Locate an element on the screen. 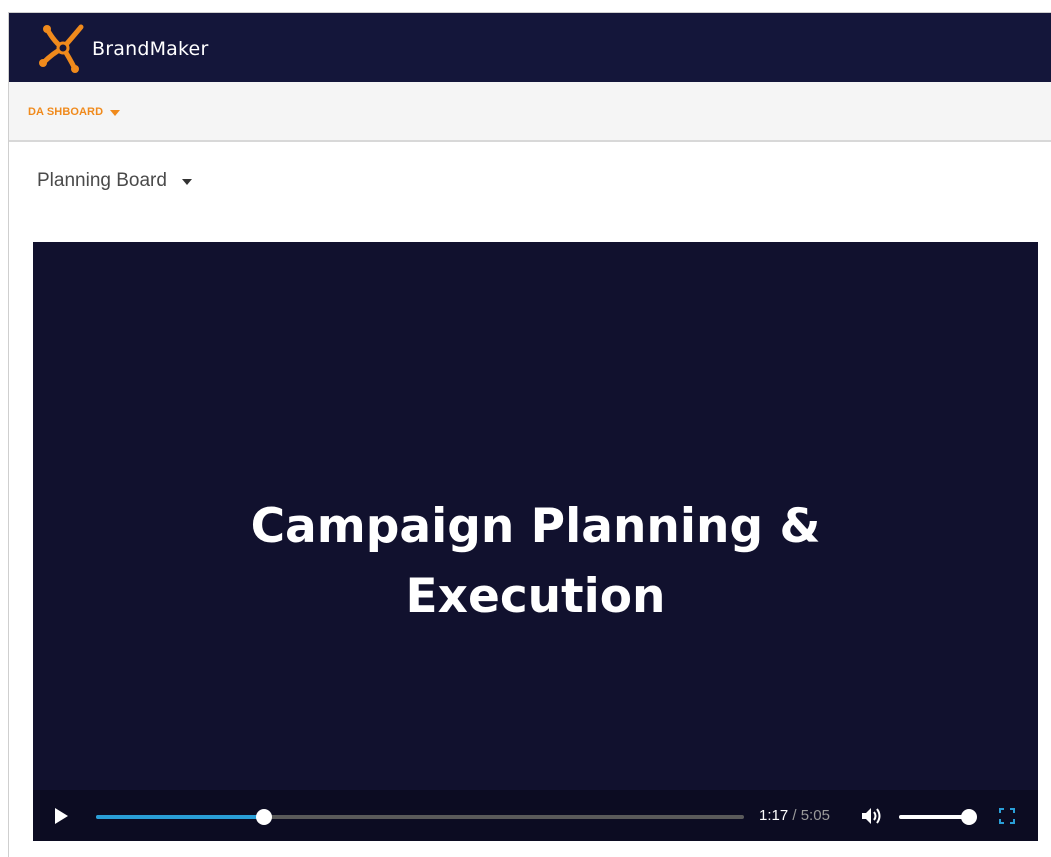 The height and width of the screenshot is (857, 1051). progress-bar is located at coordinates (420, 817).